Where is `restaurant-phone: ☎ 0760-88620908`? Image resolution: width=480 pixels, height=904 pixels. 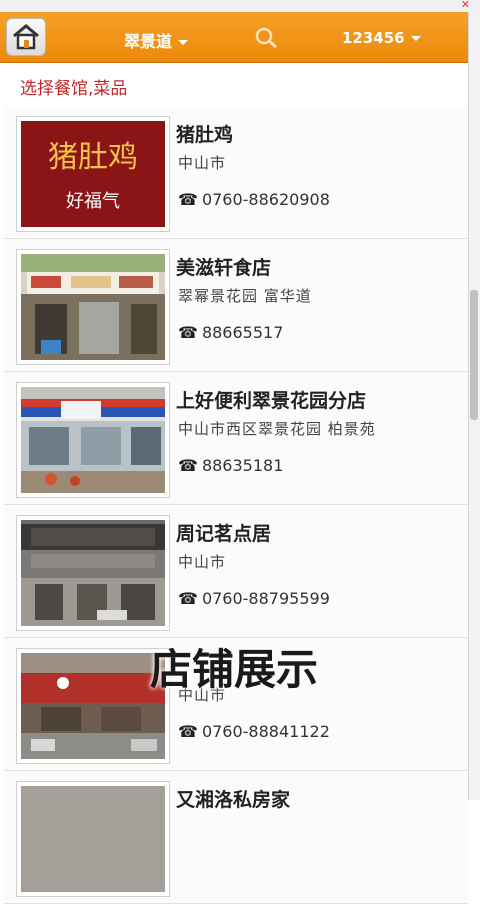
restaurant-phone: ☎ 0760-88620908 is located at coordinates (254, 199).